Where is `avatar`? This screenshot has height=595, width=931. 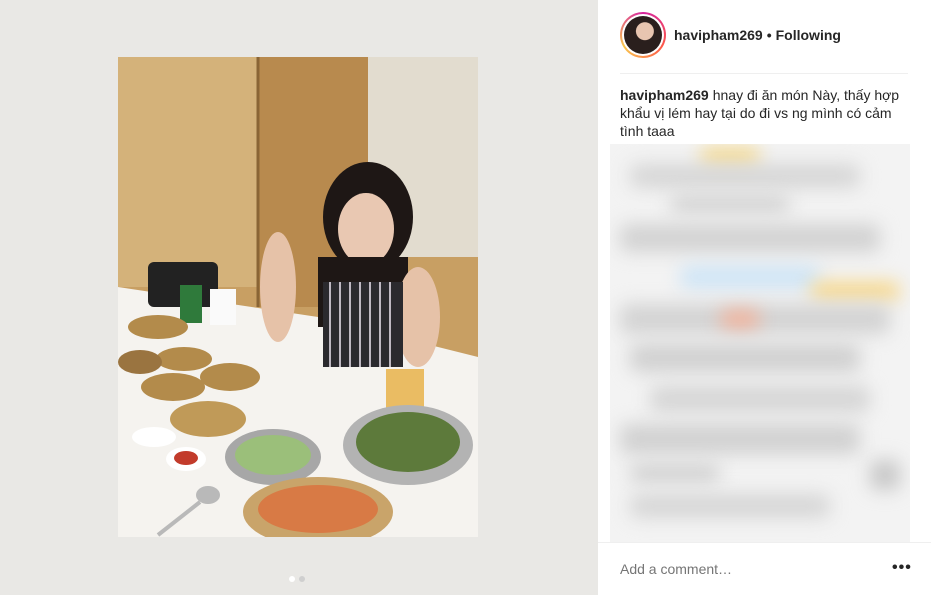
avatar is located at coordinates (643, 35).